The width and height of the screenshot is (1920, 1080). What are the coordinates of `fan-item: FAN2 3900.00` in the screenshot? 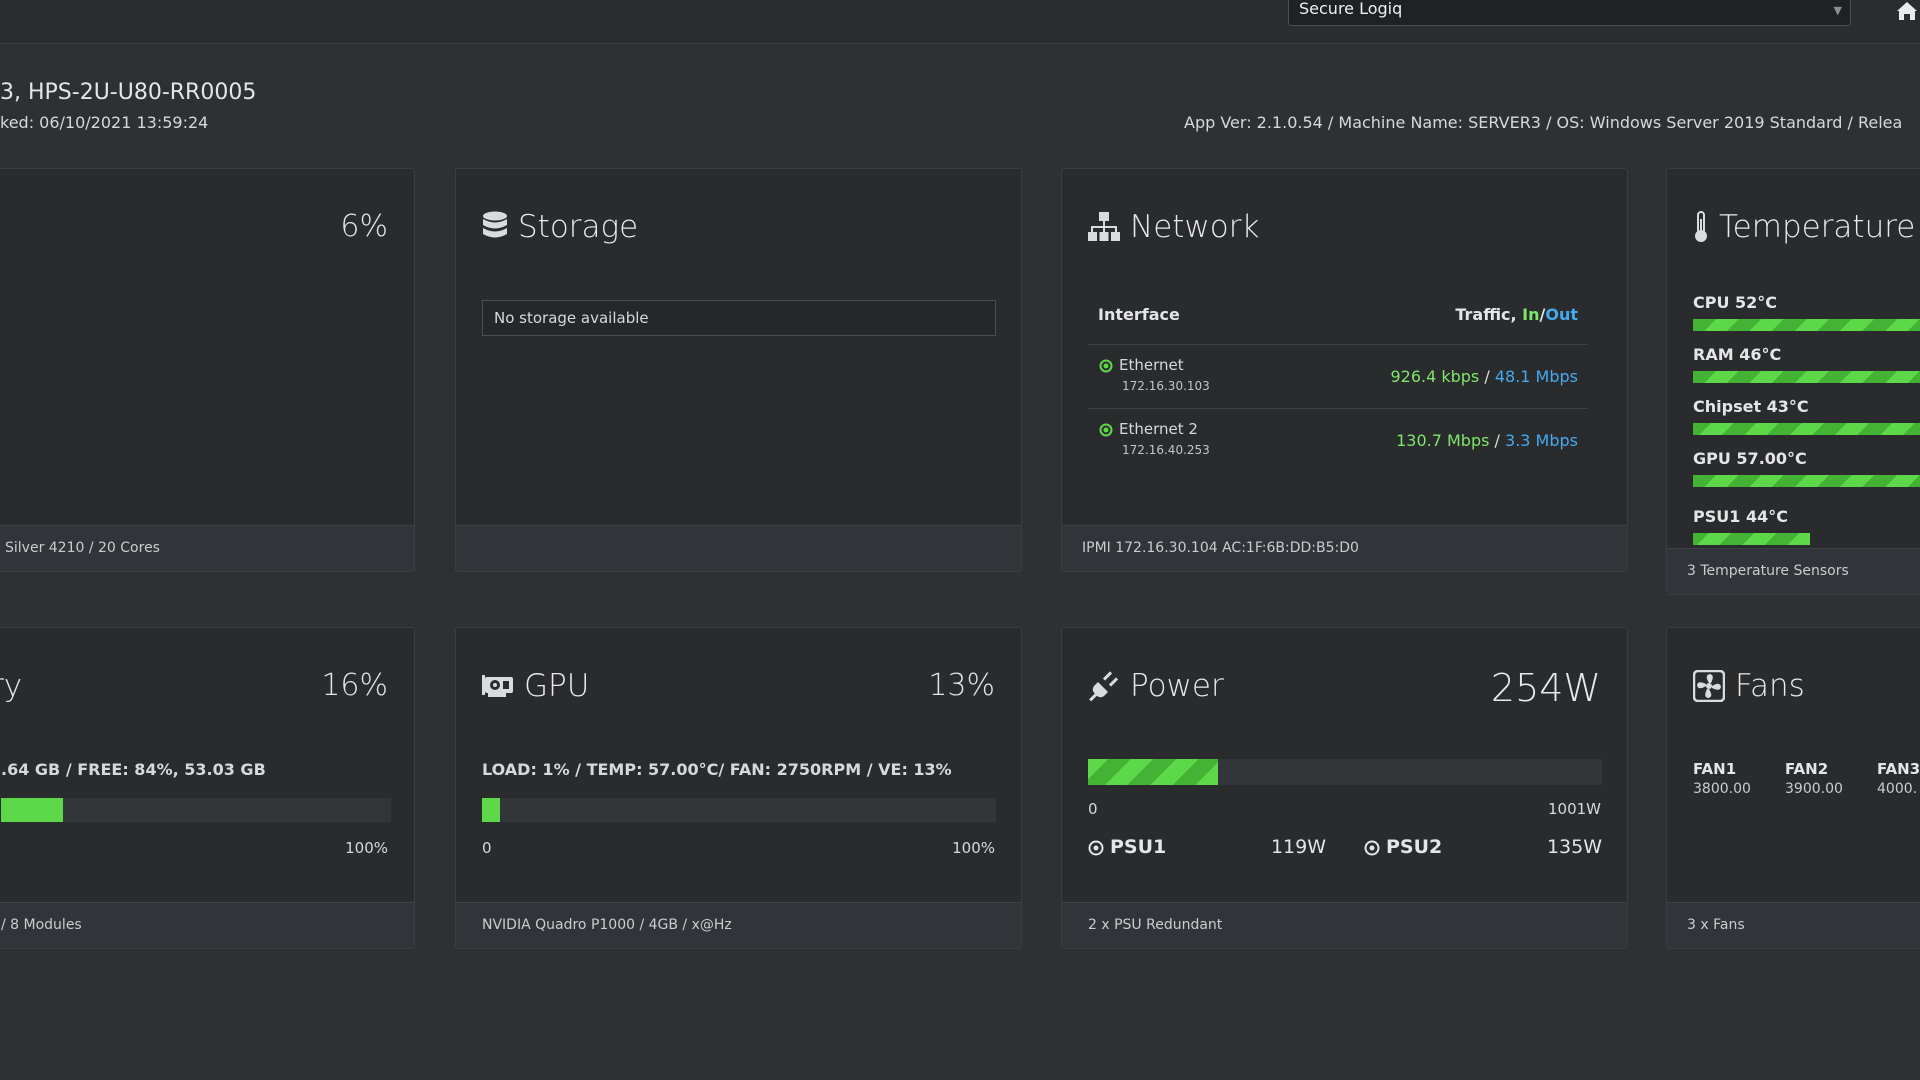 It's located at (1814, 778).